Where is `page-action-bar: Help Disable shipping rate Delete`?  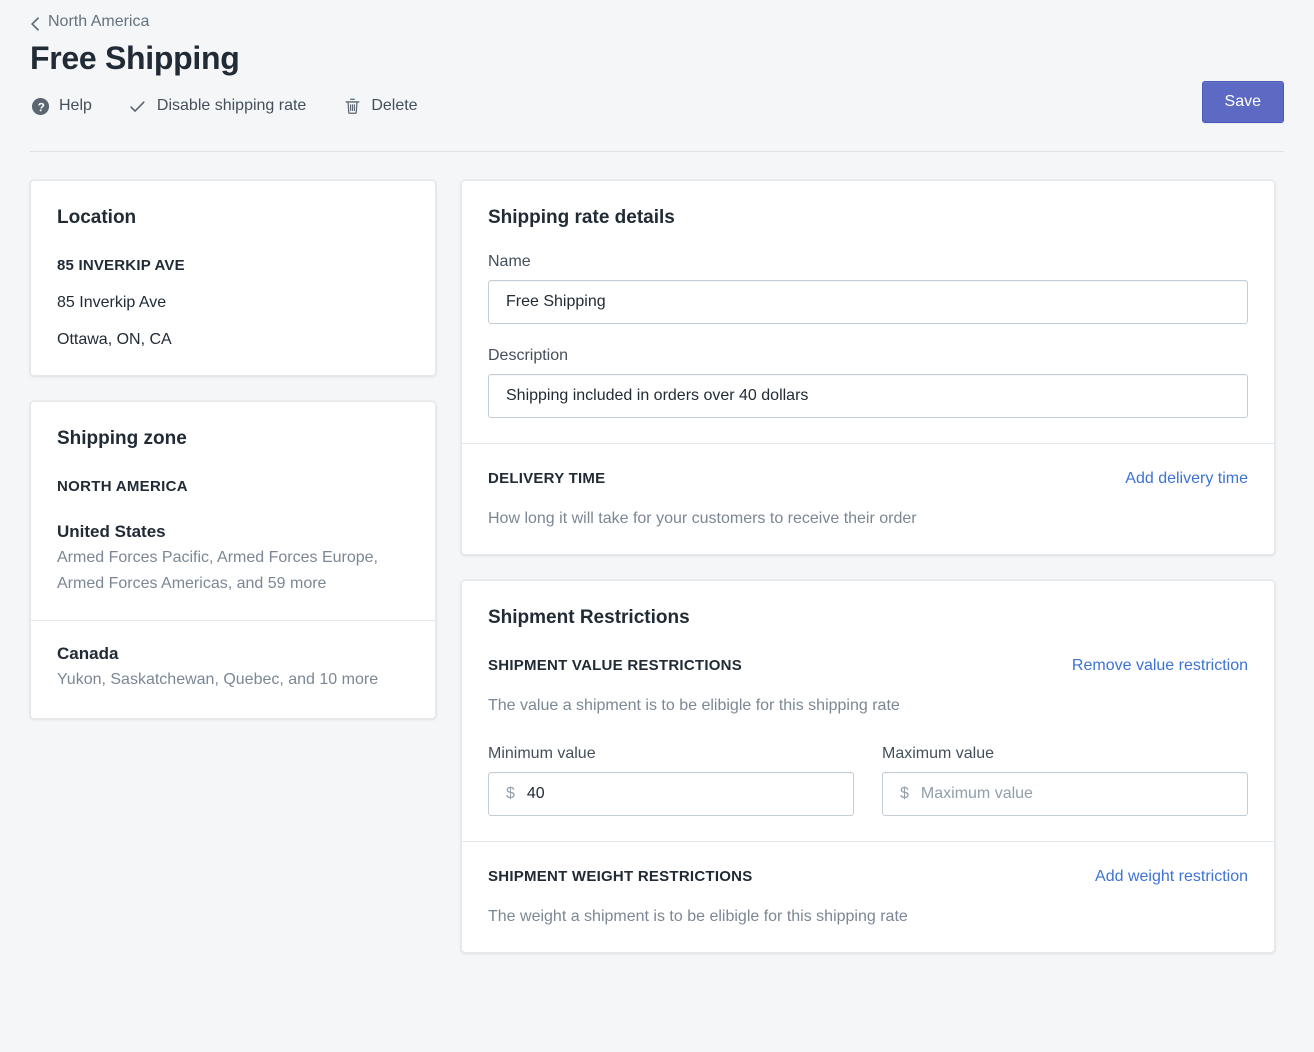
page-action-bar: Help Disable shipping rate Delete is located at coordinates (657, 106).